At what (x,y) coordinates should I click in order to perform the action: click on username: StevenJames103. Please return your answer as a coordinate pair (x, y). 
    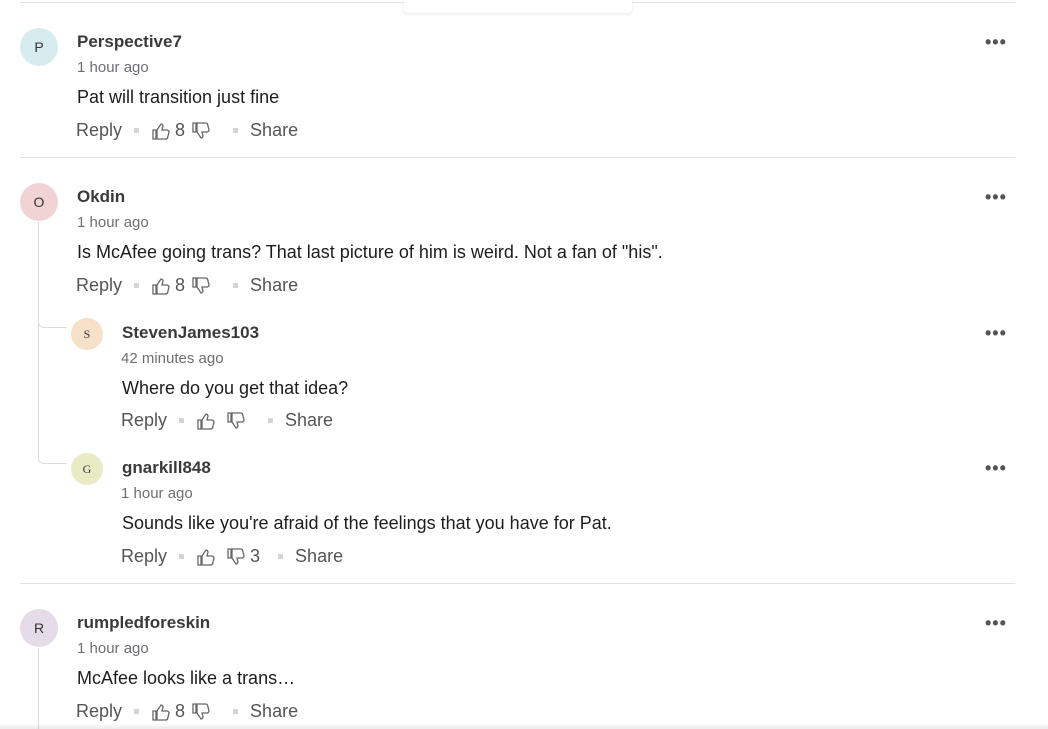
    Looking at the image, I should click on (190, 333).